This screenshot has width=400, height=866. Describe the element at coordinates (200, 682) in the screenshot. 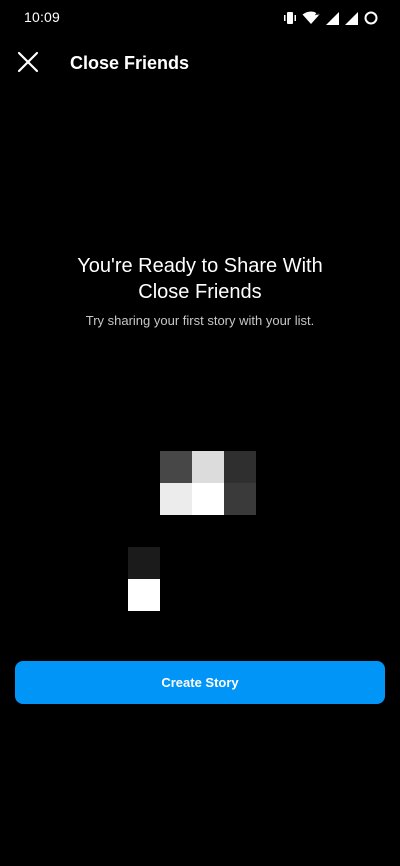

I see `create-story-button: Create Story` at that location.